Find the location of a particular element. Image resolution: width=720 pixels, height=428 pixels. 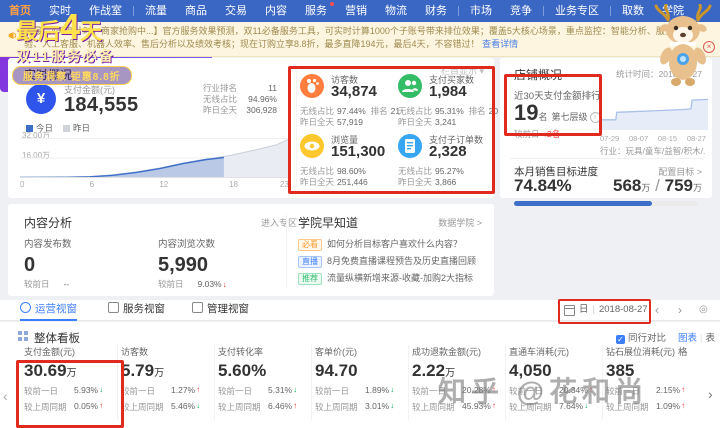

nav-item-service: 服务 is located at coordinates (316, 11).